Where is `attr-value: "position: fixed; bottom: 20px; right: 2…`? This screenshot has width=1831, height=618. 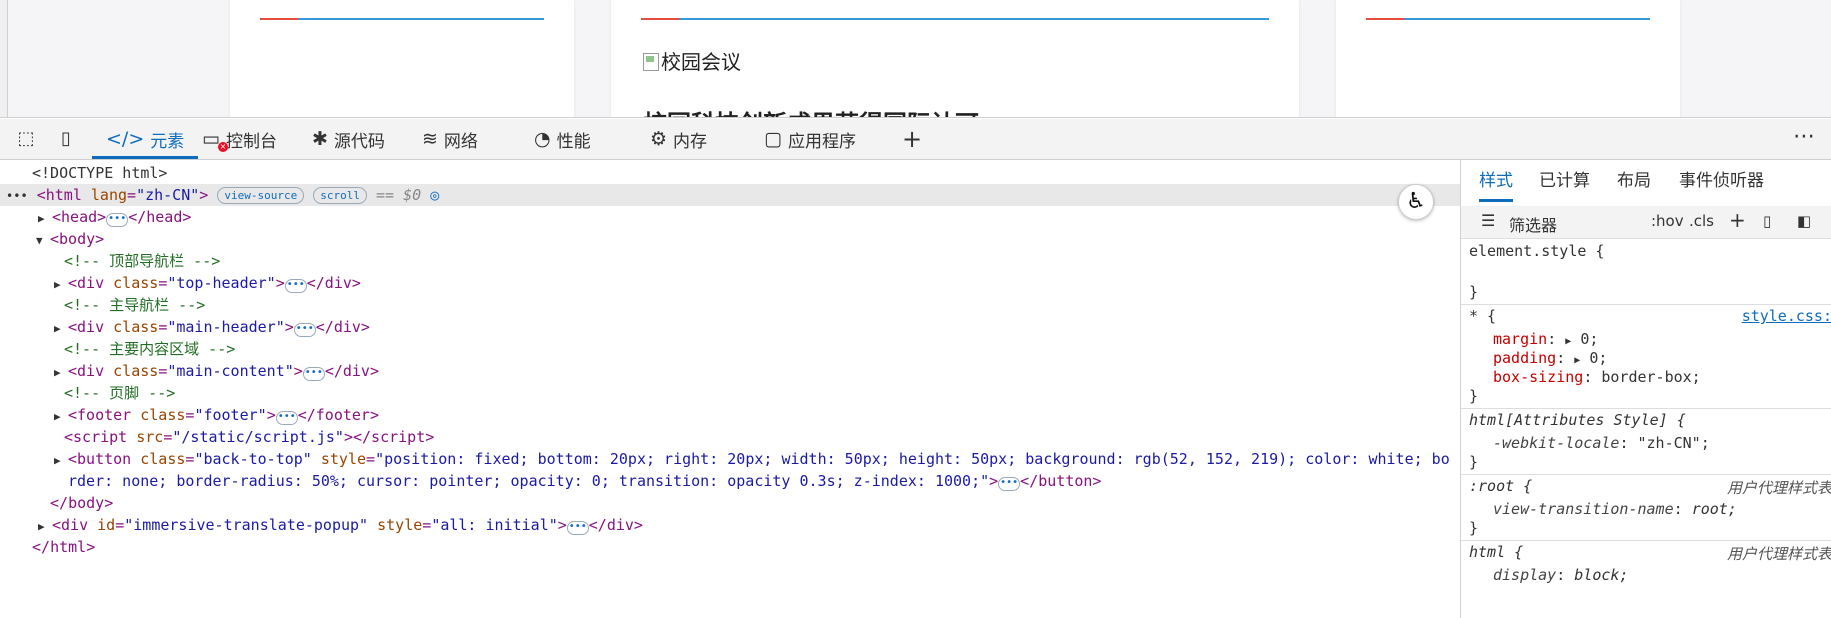
attr-value: "position: fixed; bottom: 20px; right: 2… is located at coordinates (912, 459).